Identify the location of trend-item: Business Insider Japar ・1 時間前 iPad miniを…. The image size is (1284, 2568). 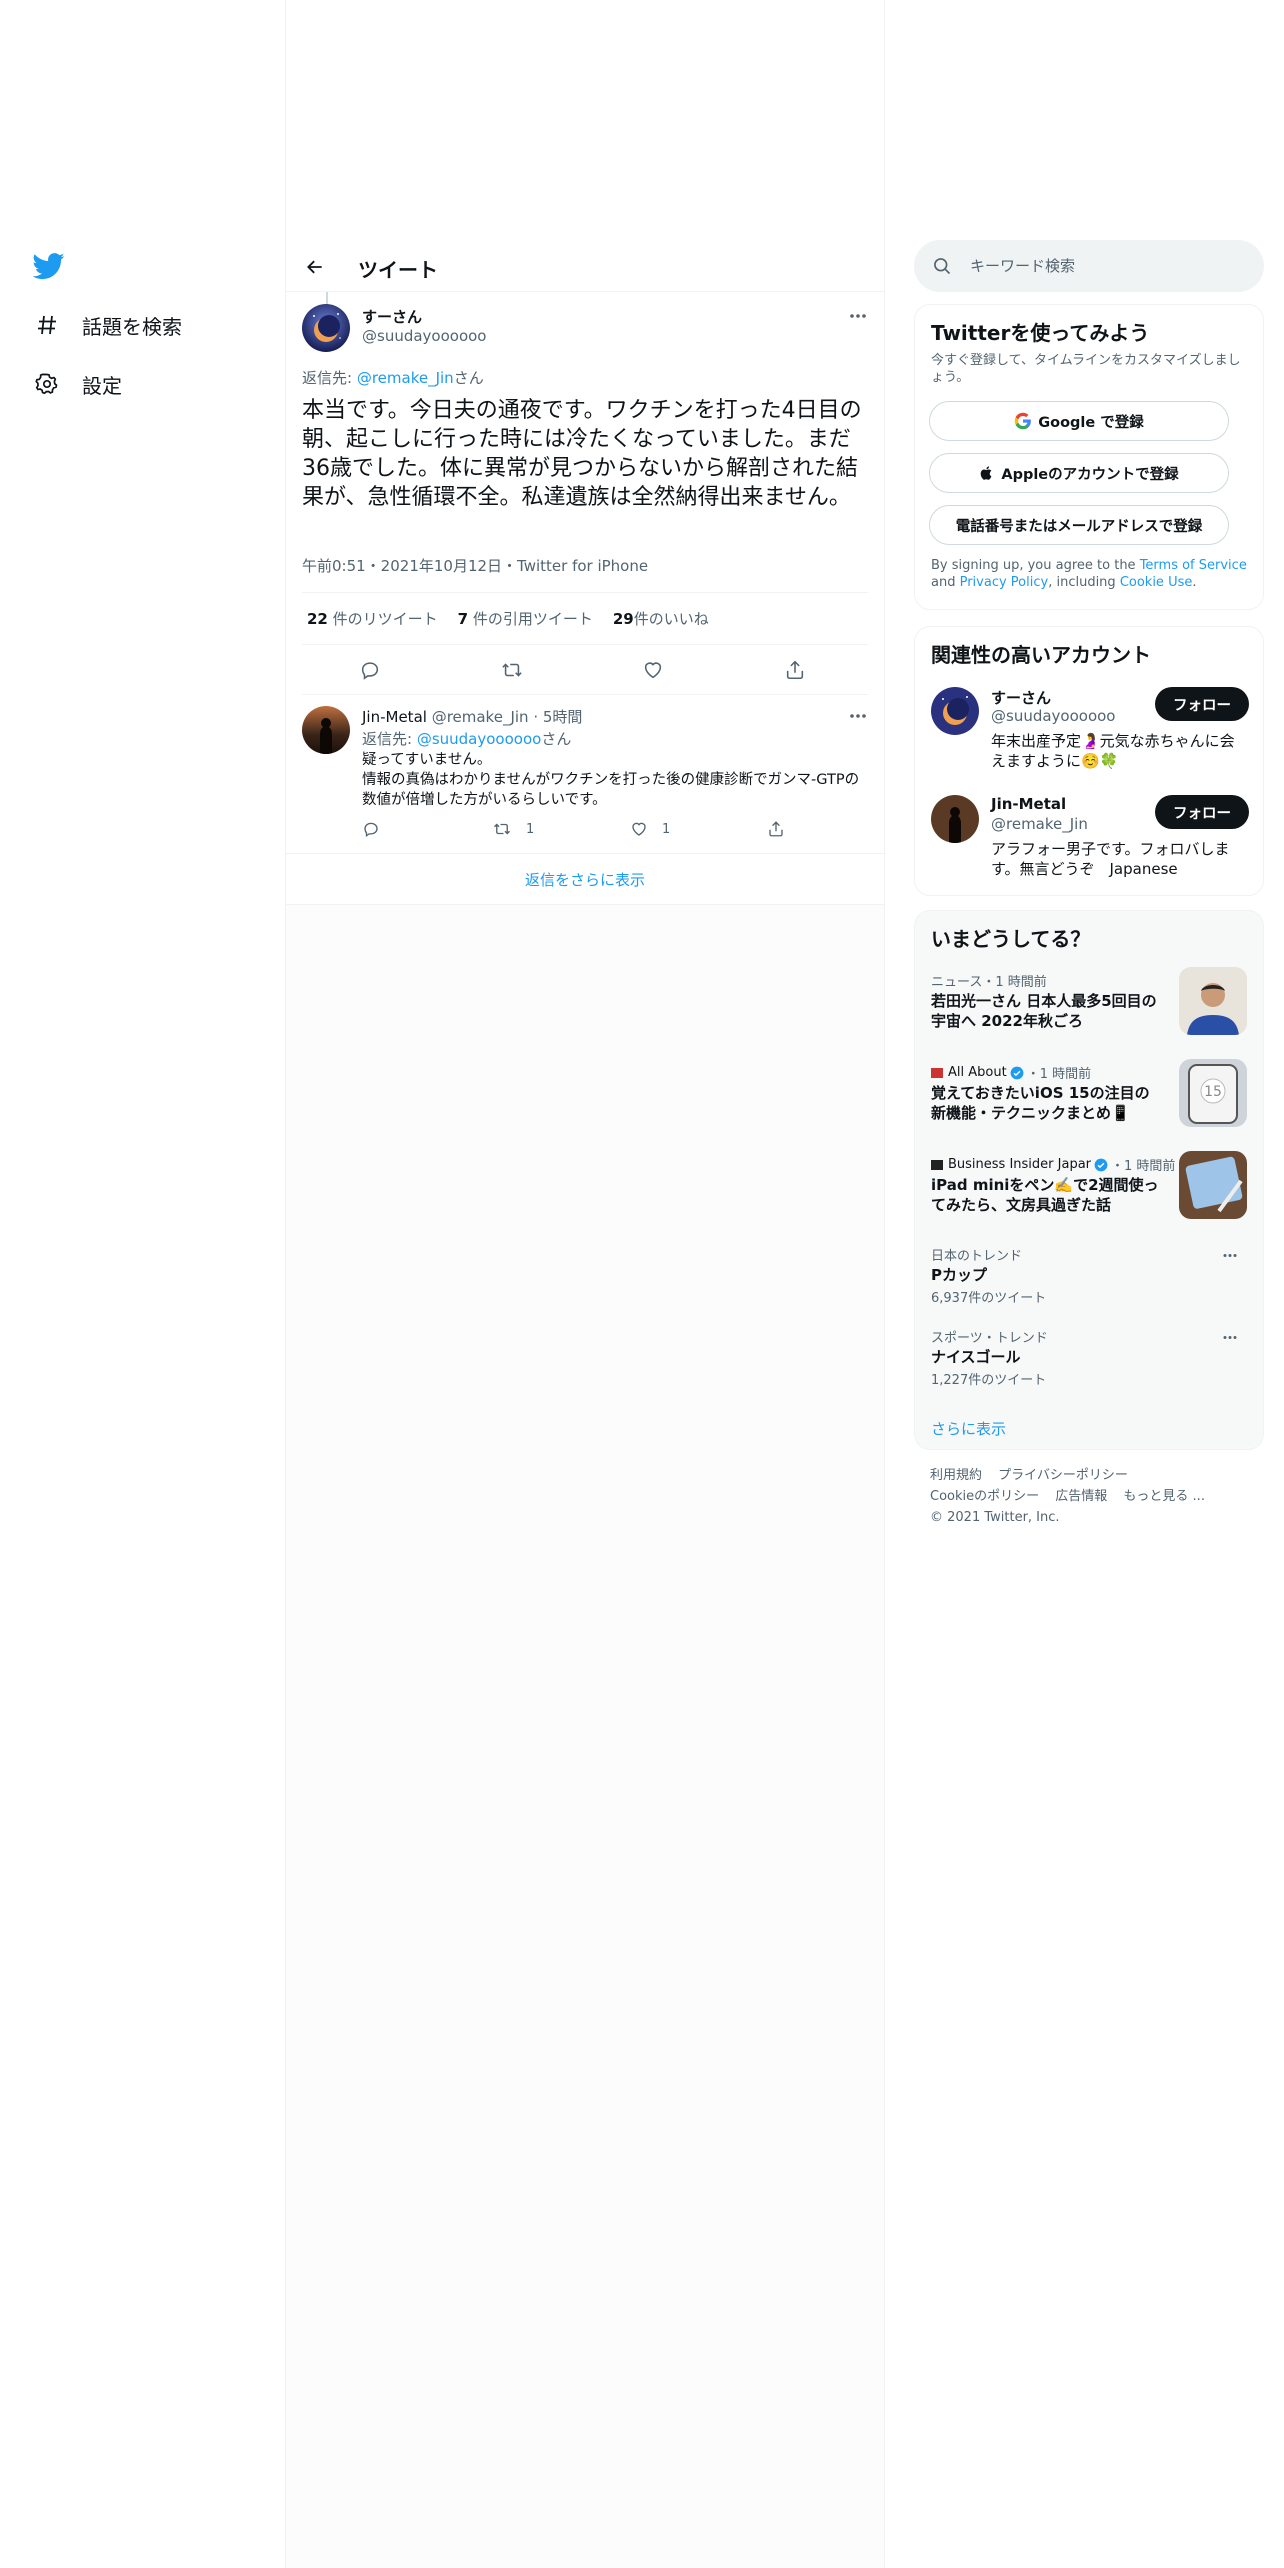
(1089, 1193).